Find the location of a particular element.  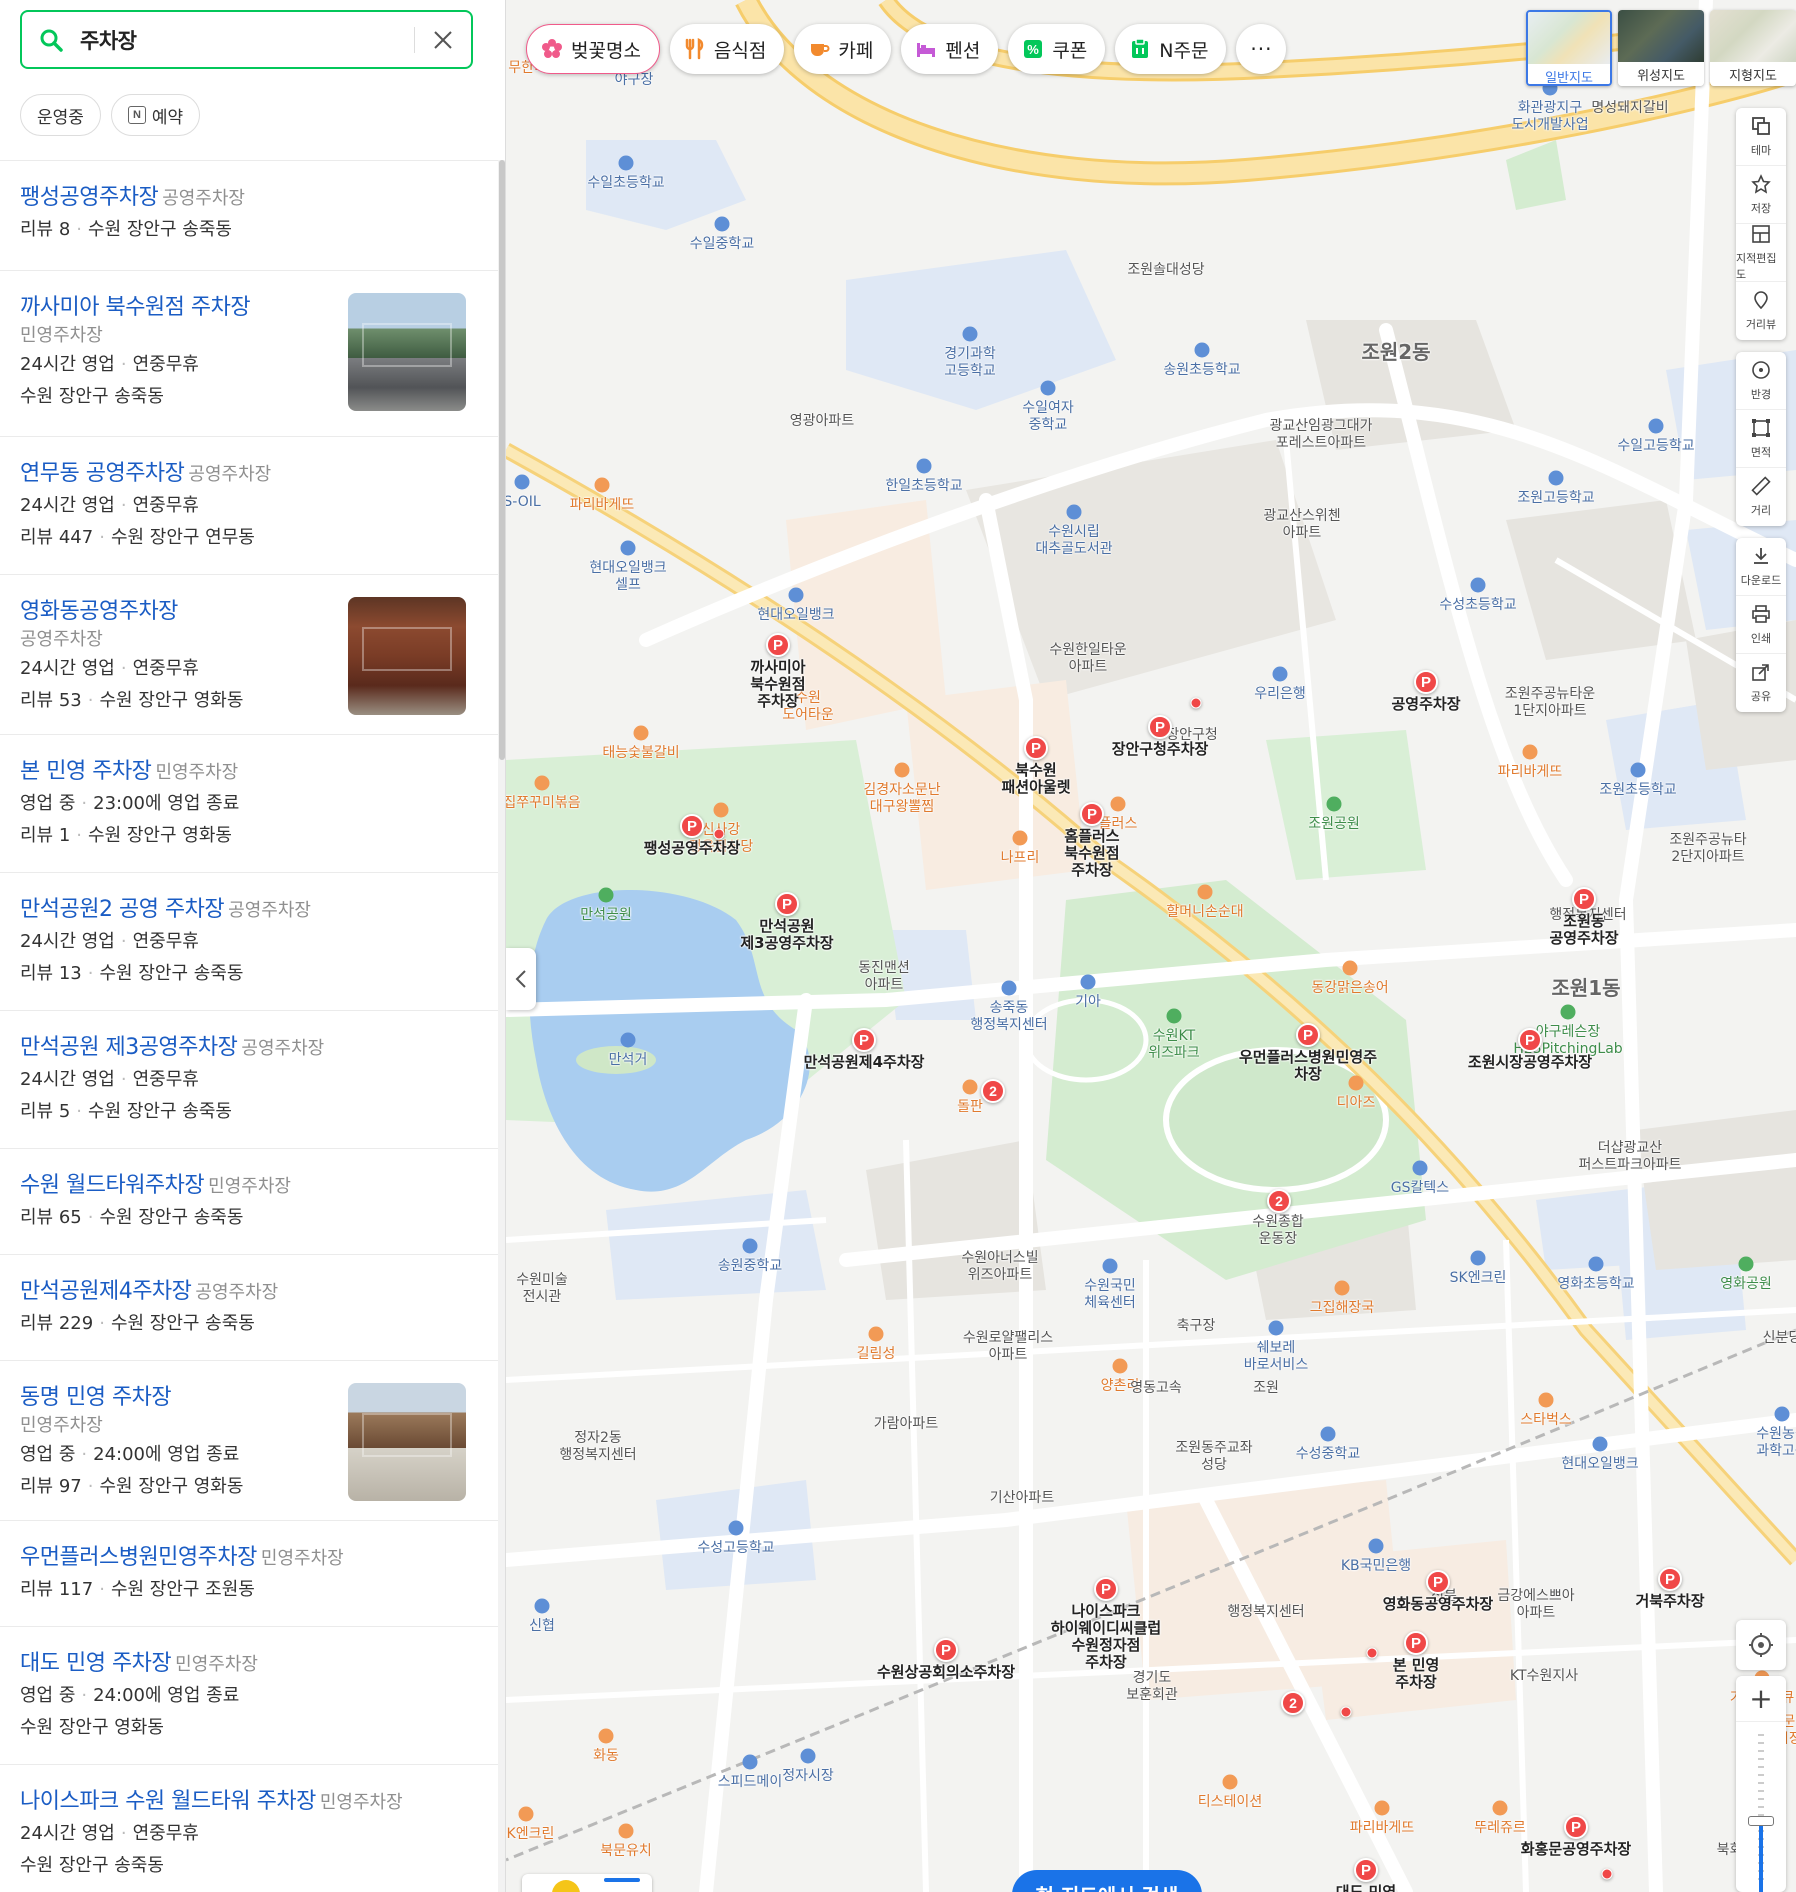

map-place-label: 길림성 is located at coordinates (876, 1354).